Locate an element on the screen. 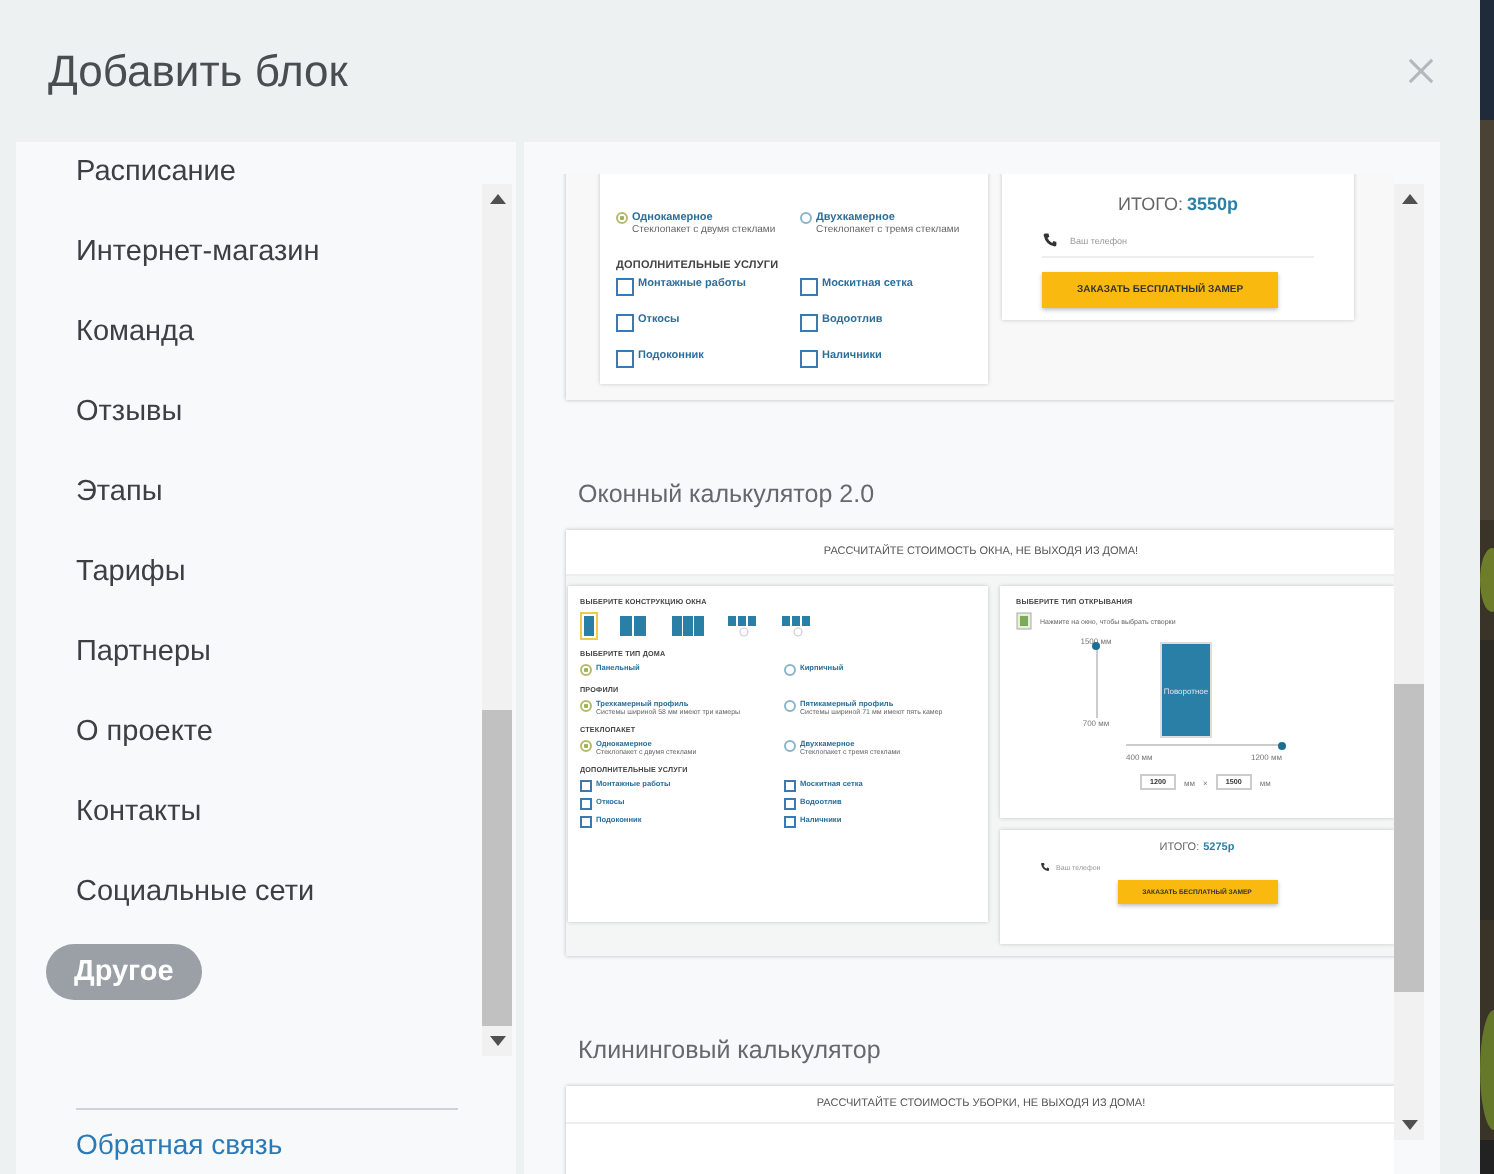 Image resolution: width=1494 pixels, height=1174 pixels. block-title: Клининговый калькулятор is located at coordinates (730, 1050).